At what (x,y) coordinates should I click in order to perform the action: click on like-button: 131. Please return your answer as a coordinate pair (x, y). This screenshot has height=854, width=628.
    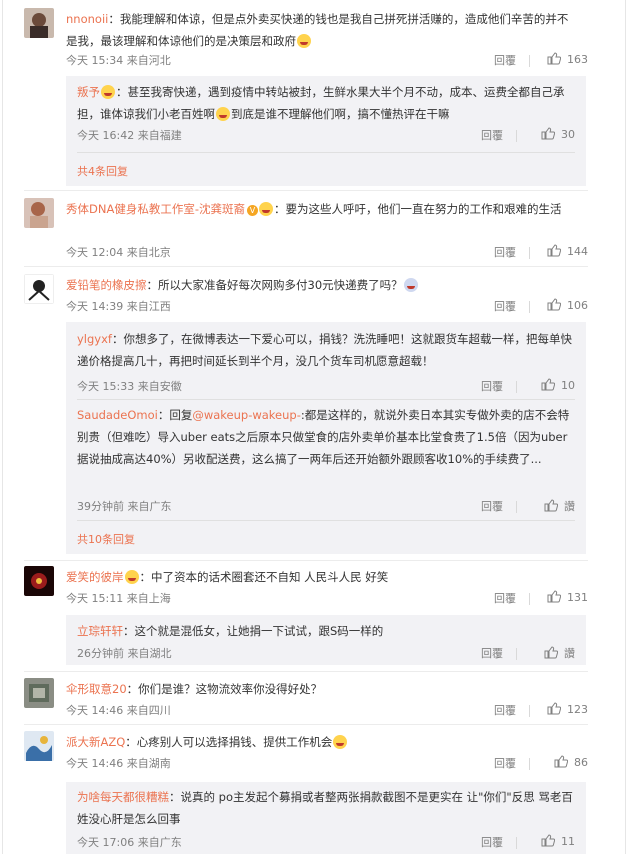
    Looking at the image, I should click on (564, 597).